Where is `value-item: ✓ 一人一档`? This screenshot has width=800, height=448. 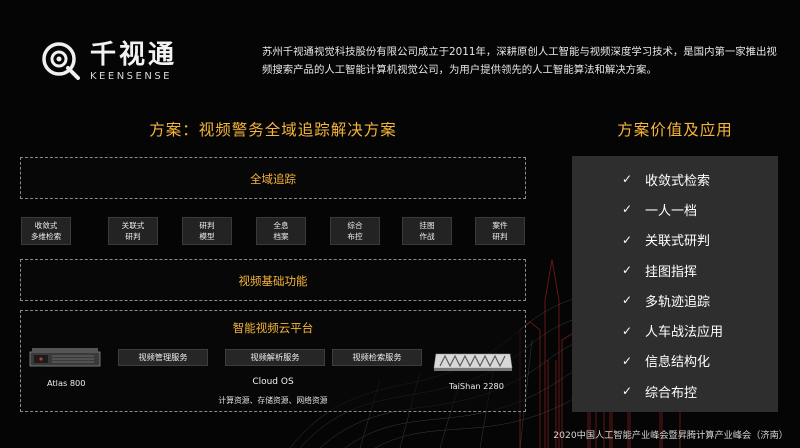 value-item: ✓ 一人一档 is located at coordinates (675, 209).